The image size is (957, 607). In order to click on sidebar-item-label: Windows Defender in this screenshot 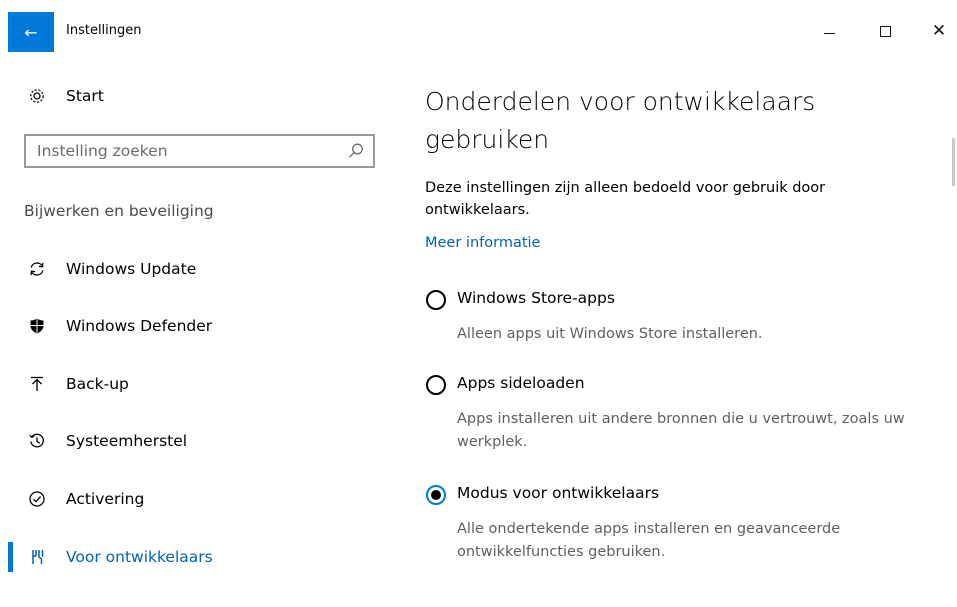, I will do `click(139, 326)`.